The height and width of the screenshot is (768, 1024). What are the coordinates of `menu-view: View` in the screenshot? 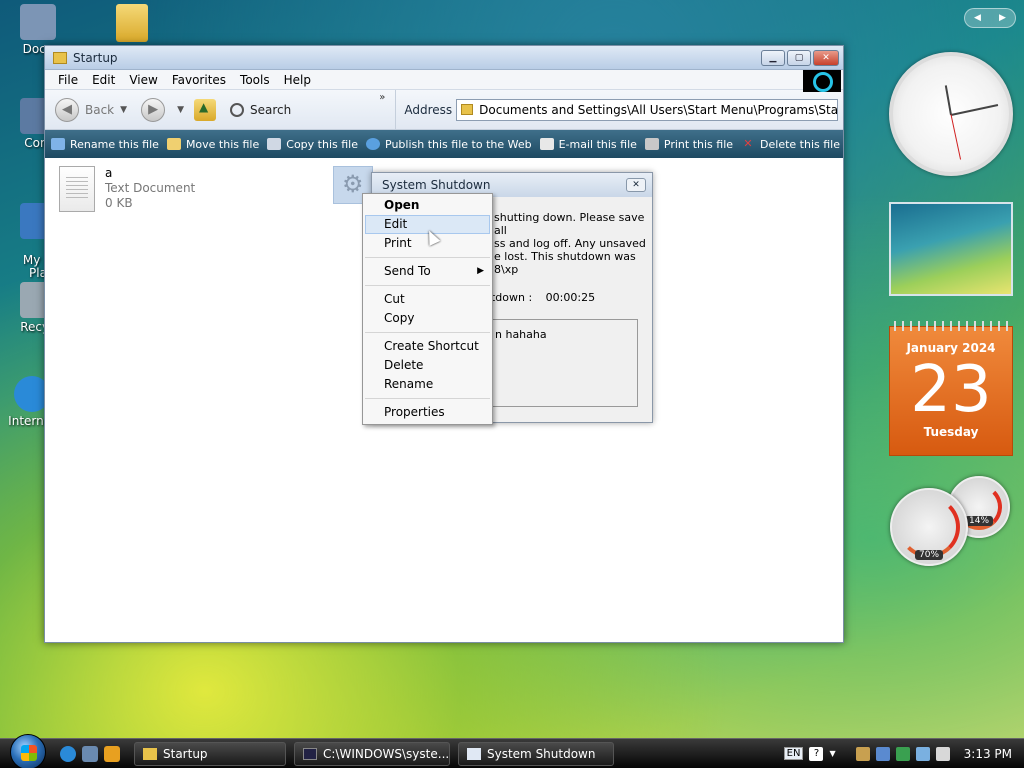 It's located at (143, 80).